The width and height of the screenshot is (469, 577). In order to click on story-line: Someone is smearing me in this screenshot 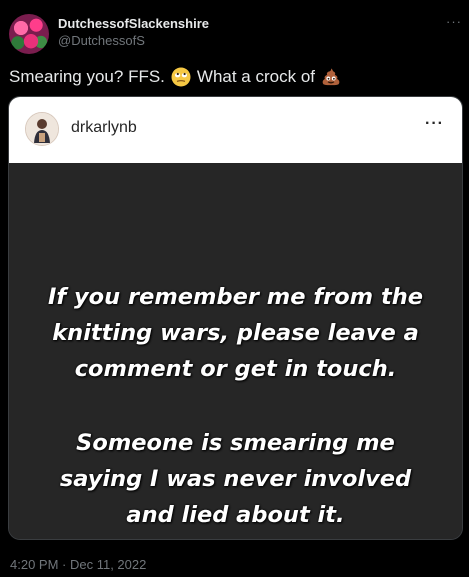, I will do `click(235, 443)`.